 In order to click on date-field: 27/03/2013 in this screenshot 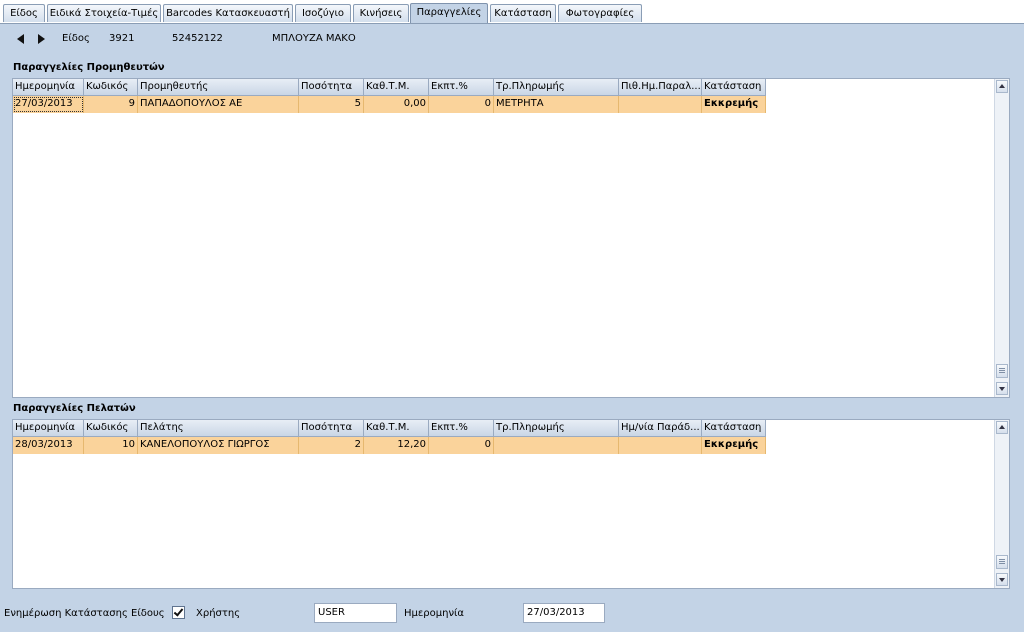, I will do `click(564, 613)`.